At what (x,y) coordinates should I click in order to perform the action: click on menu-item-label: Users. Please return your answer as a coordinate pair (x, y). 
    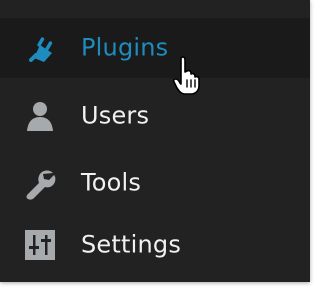
    Looking at the image, I should click on (115, 115).